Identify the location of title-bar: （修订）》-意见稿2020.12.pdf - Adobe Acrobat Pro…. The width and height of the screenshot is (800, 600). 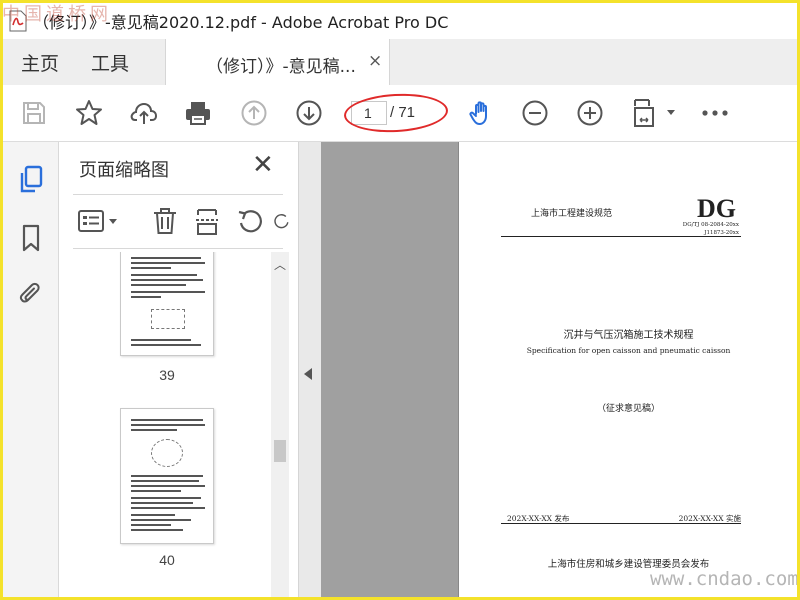
(400, 21).